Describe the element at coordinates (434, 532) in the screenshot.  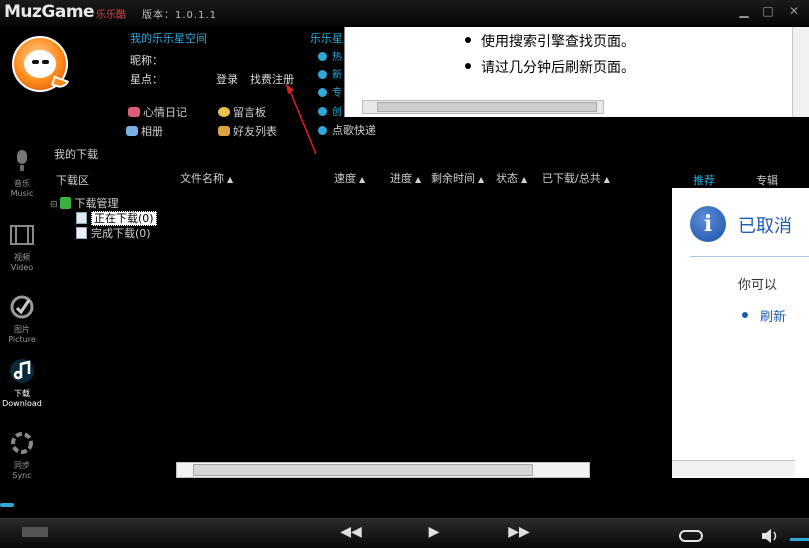
I see `play-icon: ▶` at that location.